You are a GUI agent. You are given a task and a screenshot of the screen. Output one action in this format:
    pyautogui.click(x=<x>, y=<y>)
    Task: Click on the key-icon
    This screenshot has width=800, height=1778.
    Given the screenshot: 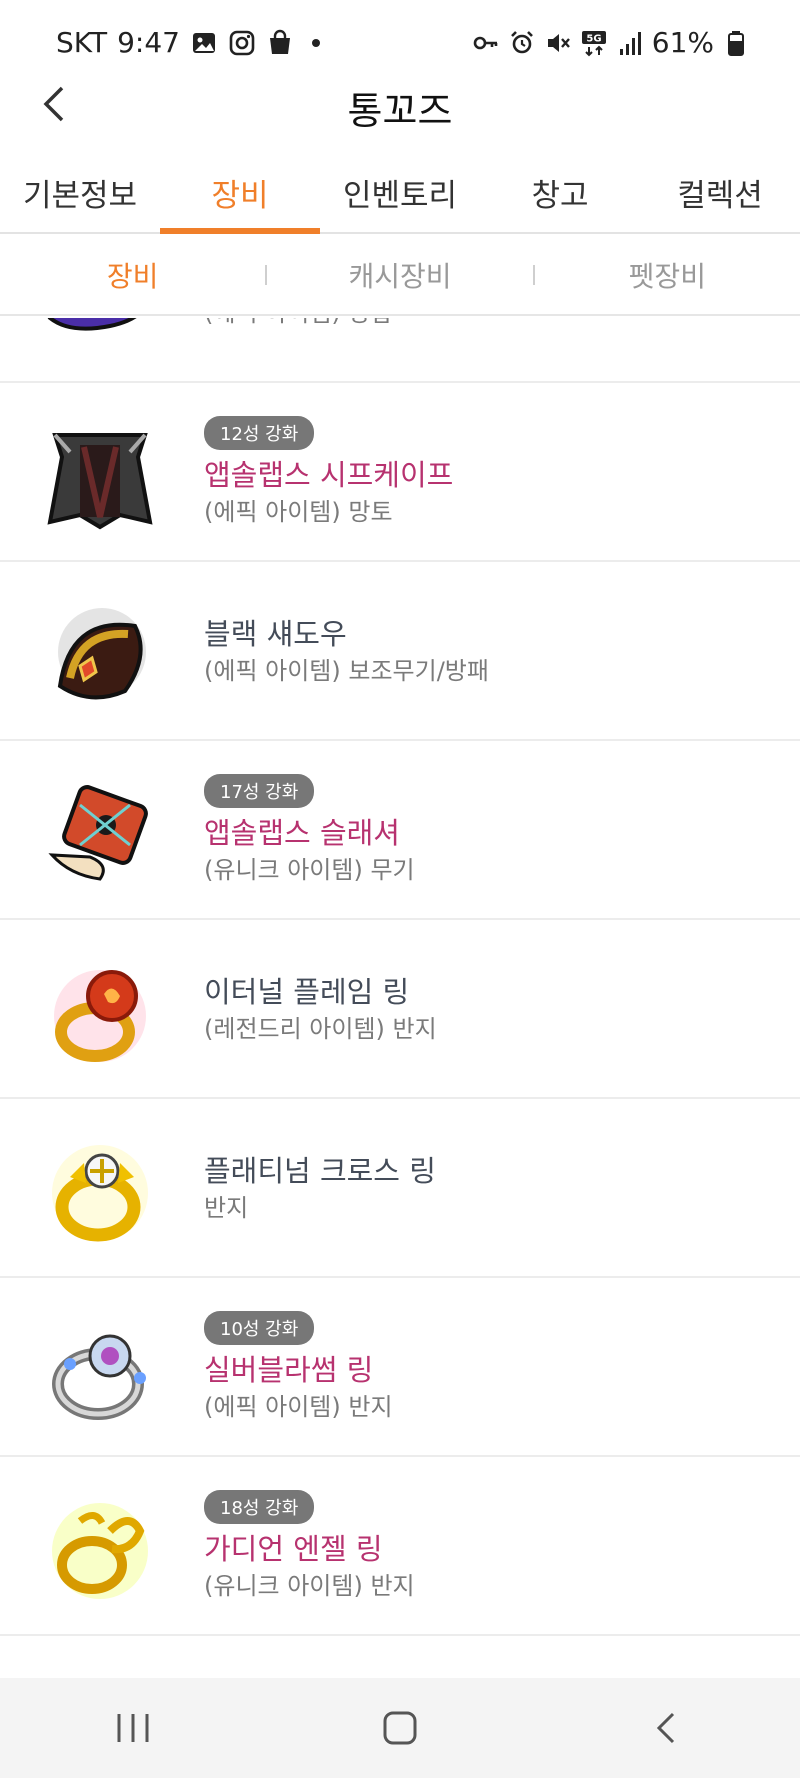 What is the action you would take?
    pyautogui.click(x=486, y=43)
    